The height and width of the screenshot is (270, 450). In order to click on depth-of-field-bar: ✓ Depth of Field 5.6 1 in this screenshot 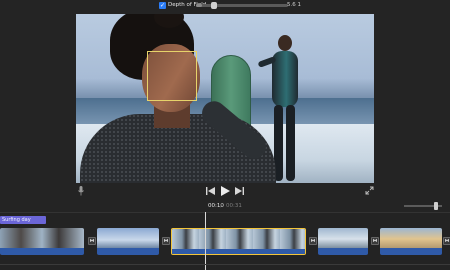, I will do `click(225, 6)`.